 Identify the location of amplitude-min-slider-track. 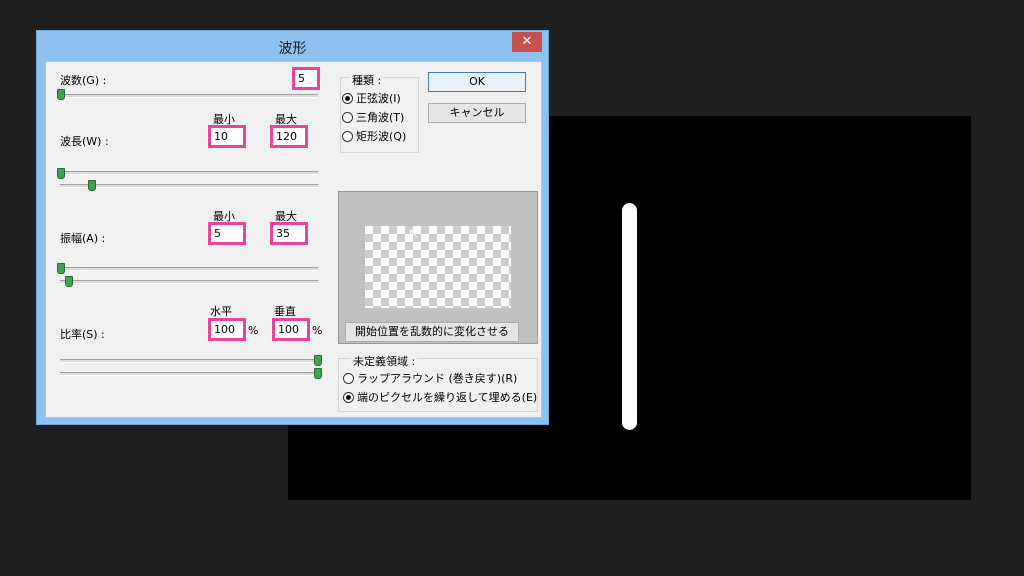
(189, 269).